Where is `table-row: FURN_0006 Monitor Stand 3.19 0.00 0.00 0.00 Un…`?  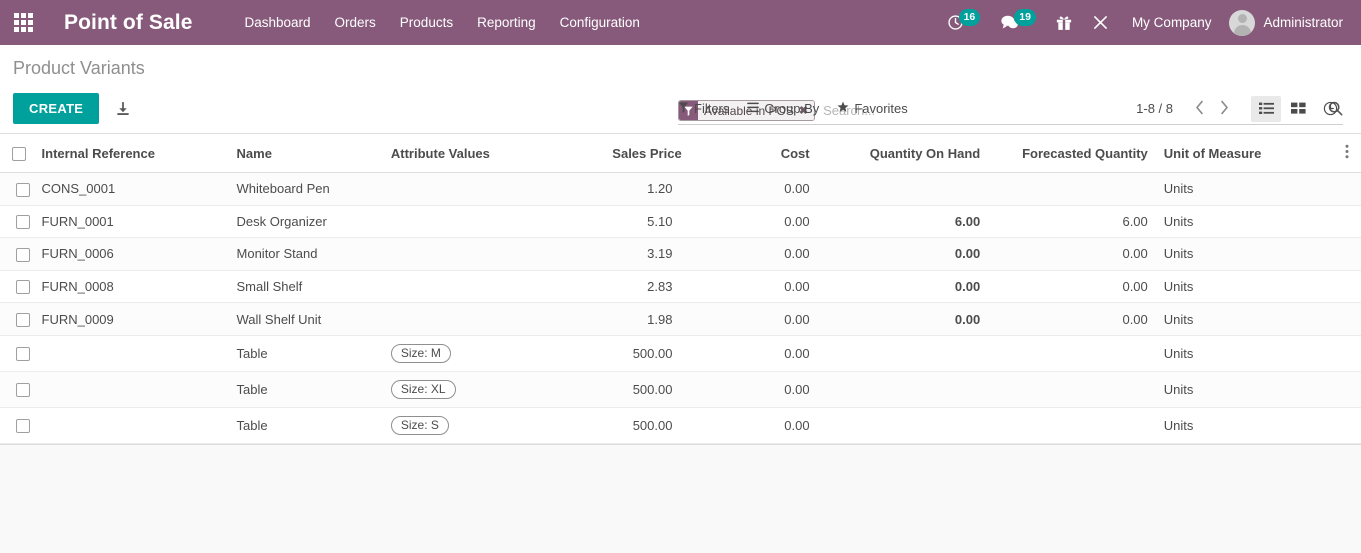
table-row: FURN_0006 Monitor Stand 3.19 0.00 0.00 0.00 Un… is located at coordinates (680, 254).